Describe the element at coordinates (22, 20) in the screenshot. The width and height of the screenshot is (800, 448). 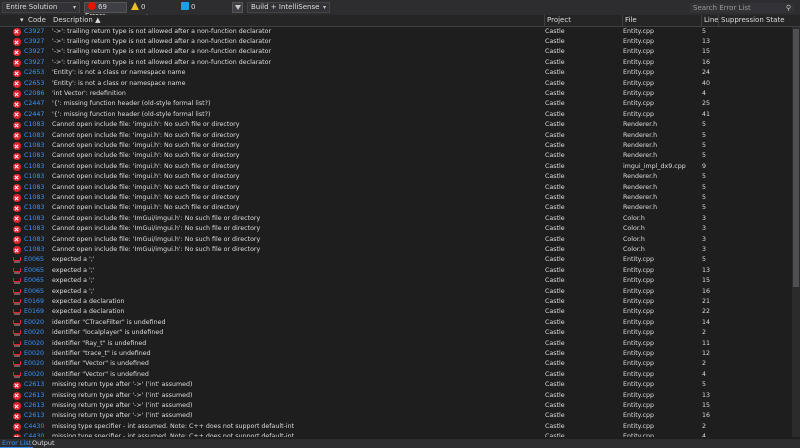
I see `filter-column-icon: ▾` at that location.